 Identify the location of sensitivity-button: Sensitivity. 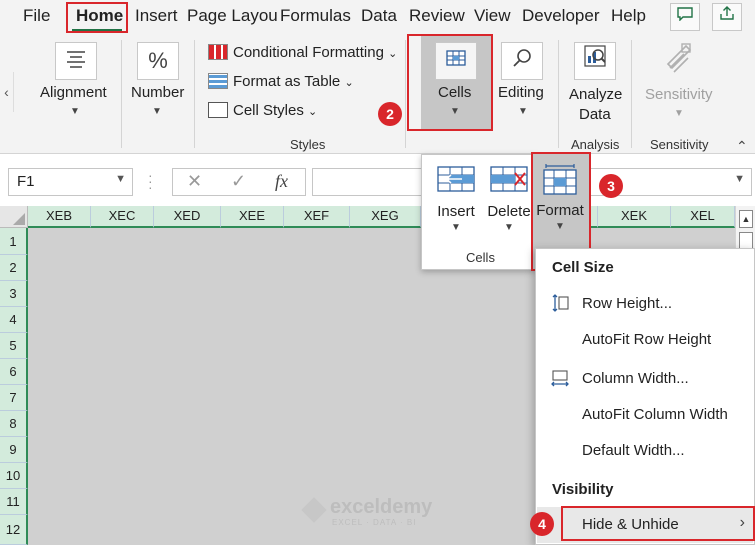
(679, 94).